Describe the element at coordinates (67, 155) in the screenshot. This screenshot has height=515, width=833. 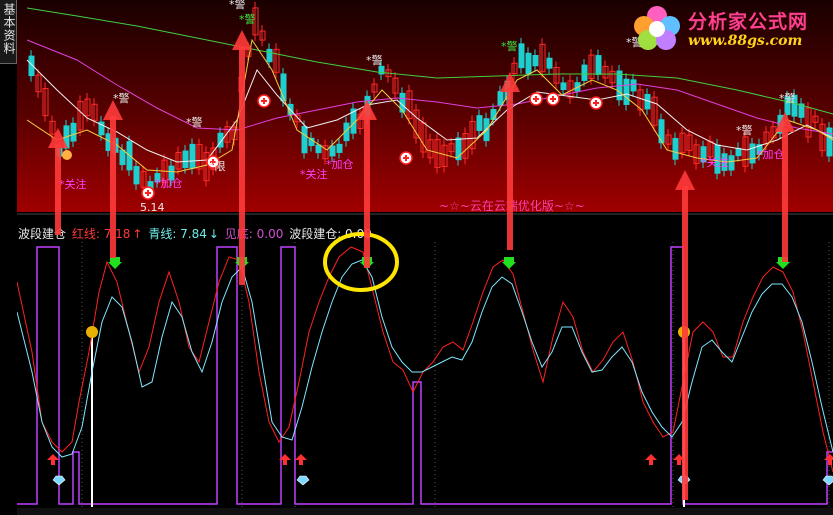
I see `hand-icon` at that location.